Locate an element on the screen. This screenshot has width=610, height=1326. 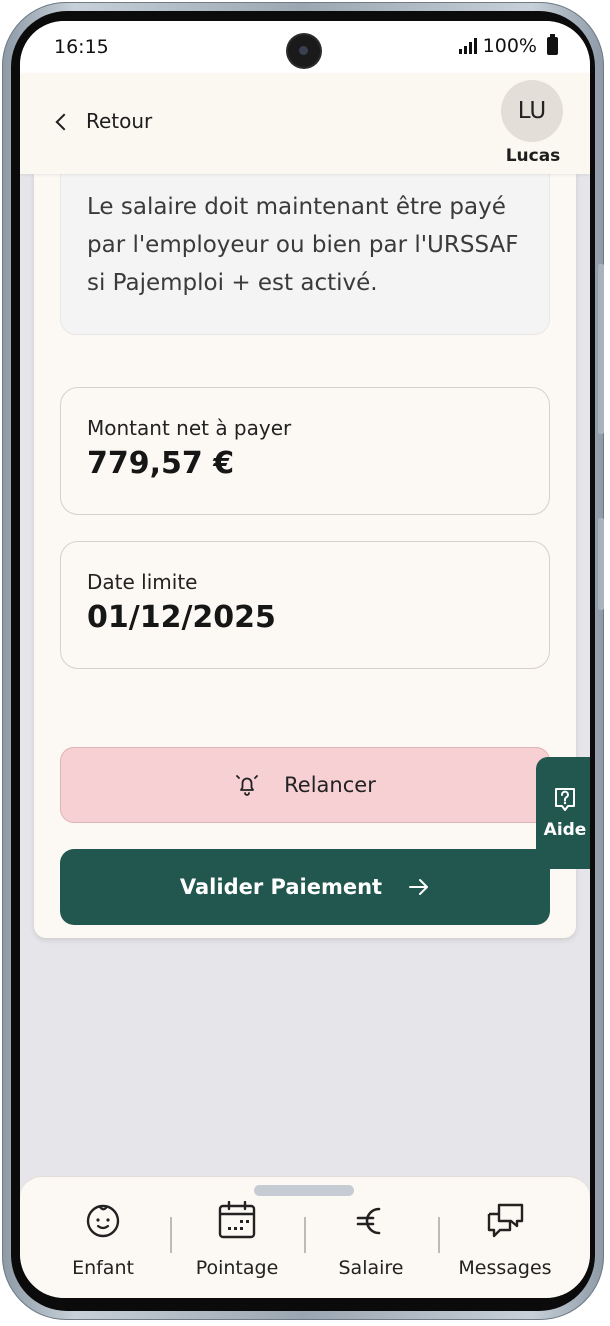
amount-label: Montant net à payer is located at coordinates (189, 428).